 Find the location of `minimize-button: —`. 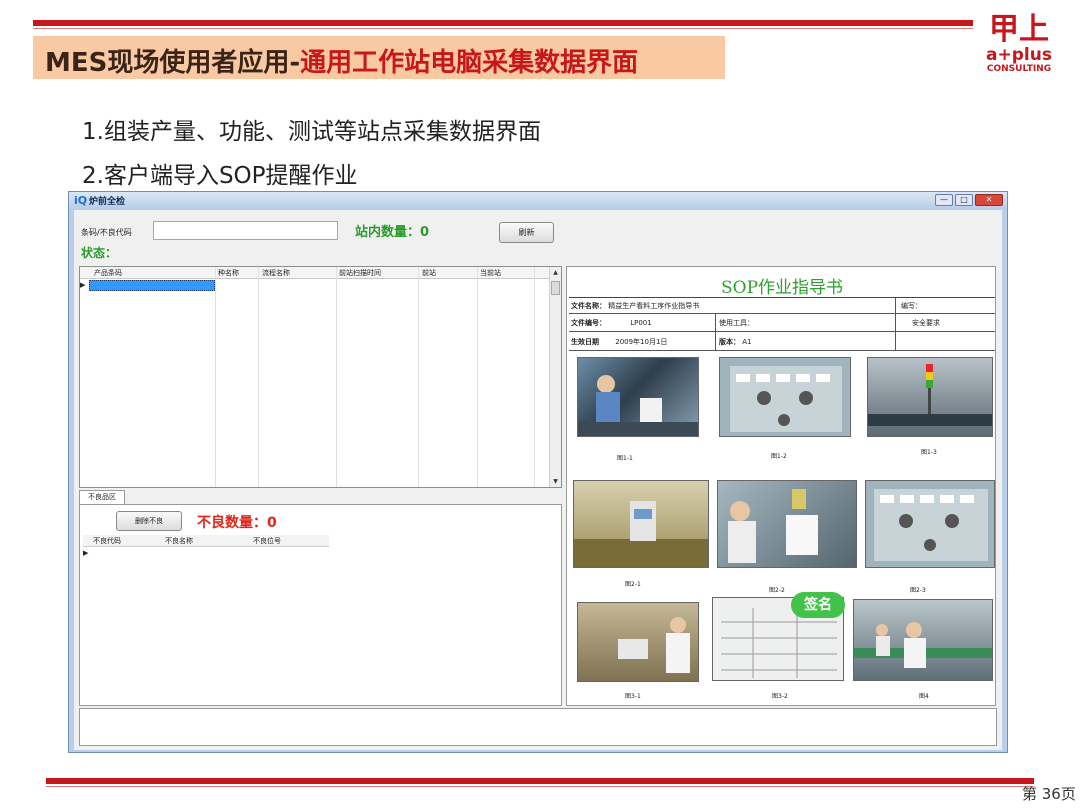

minimize-button: — is located at coordinates (944, 200).